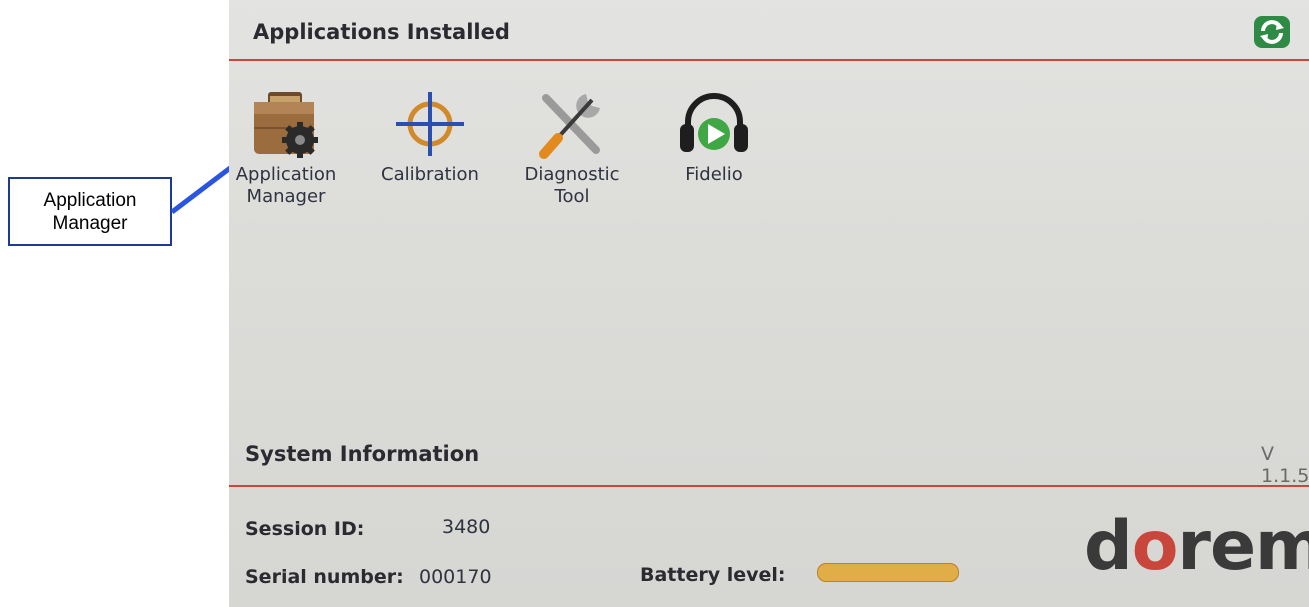 The height and width of the screenshot is (607, 1309). Describe the element at coordinates (466, 527) in the screenshot. I see `session-id-value: 3480` at that location.